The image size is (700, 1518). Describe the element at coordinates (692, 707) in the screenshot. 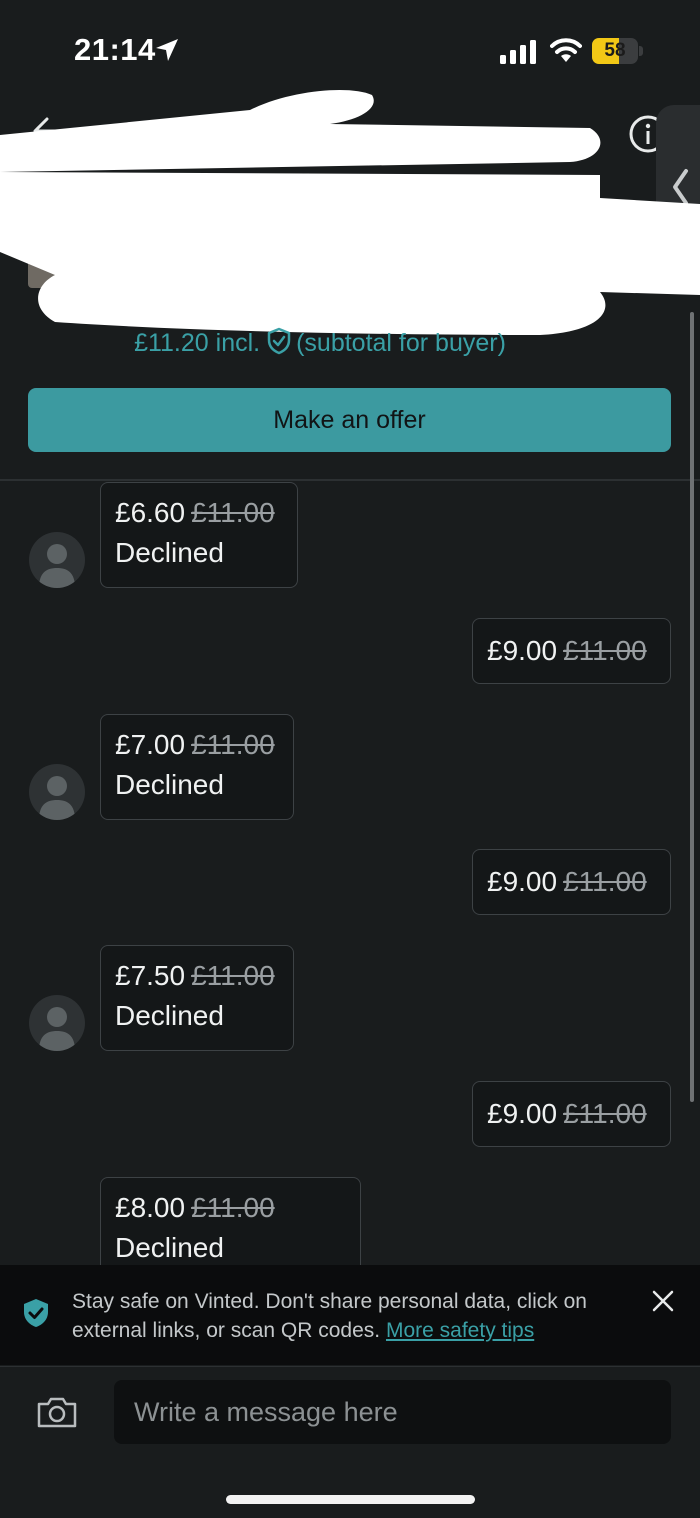

I see `scrollbar` at that location.